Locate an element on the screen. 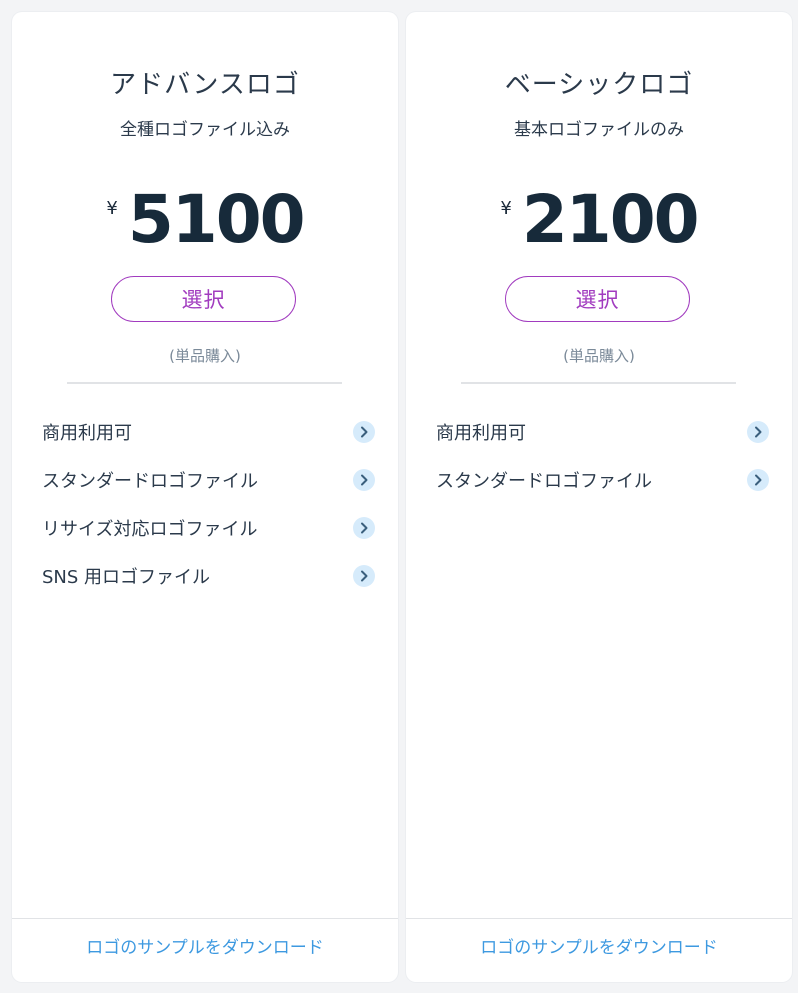 The height and width of the screenshot is (993, 798). price: ¥ 2100 is located at coordinates (599, 220).